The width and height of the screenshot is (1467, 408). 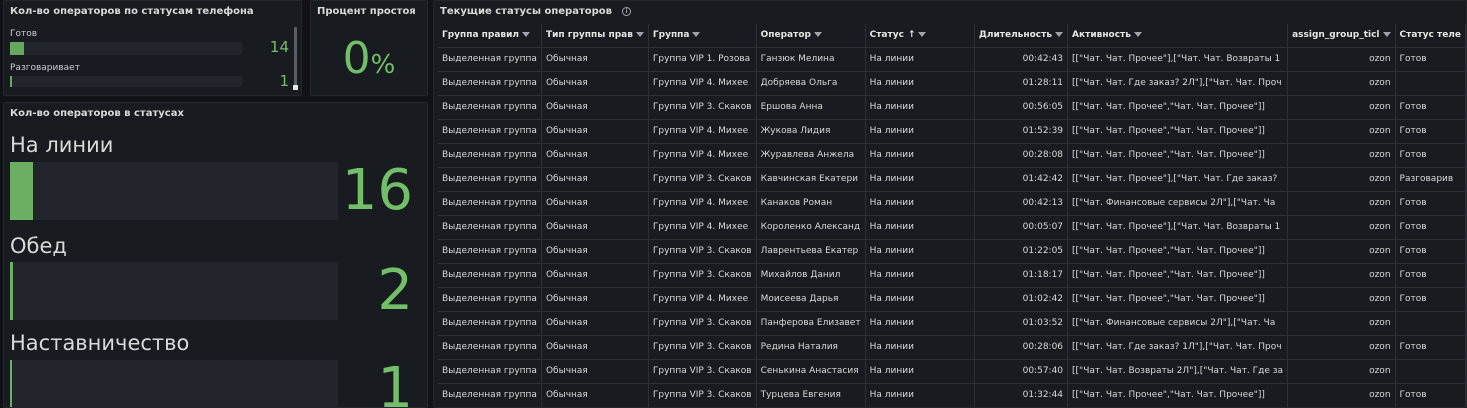 I want to click on table-cell: Лаврентьева Екатер, so click(x=811, y=251).